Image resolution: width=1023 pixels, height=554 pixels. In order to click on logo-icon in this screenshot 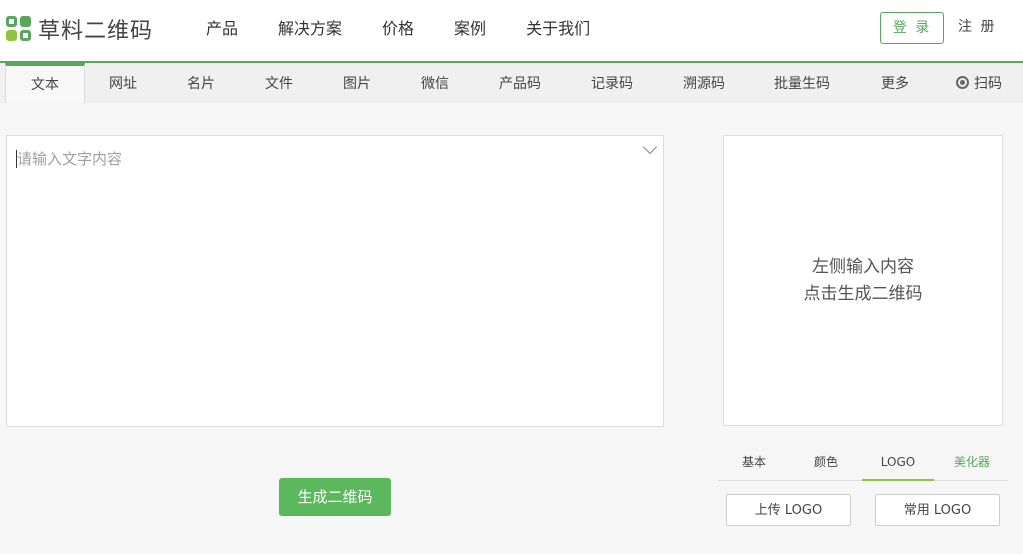, I will do `click(19, 29)`.